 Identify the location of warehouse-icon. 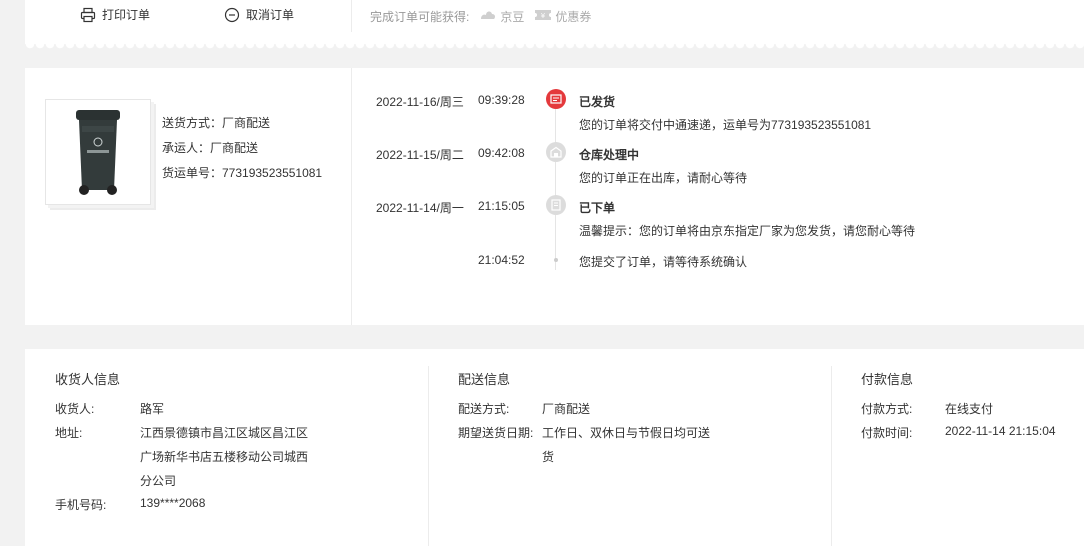
(556, 152).